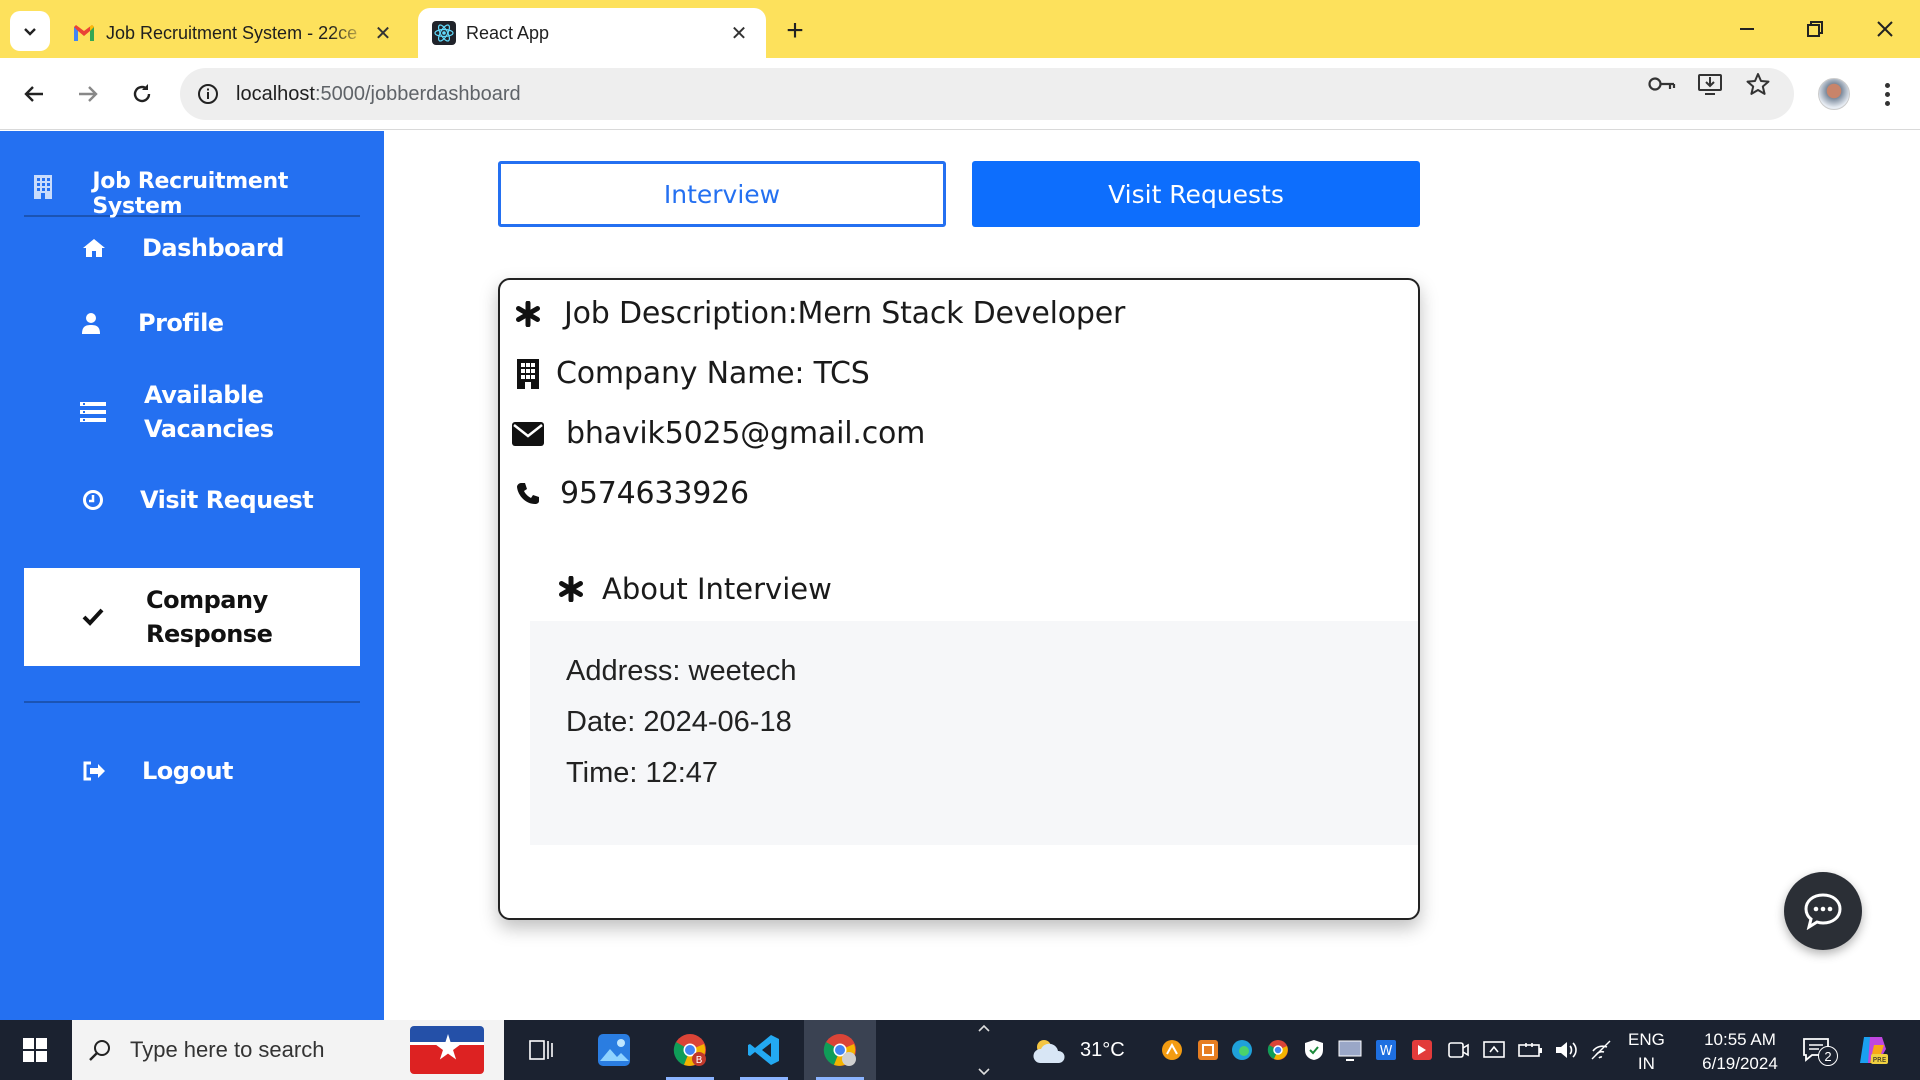 This screenshot has width=1920, height=1080. I want to click on new-tab-button: +, so click(795, 31).